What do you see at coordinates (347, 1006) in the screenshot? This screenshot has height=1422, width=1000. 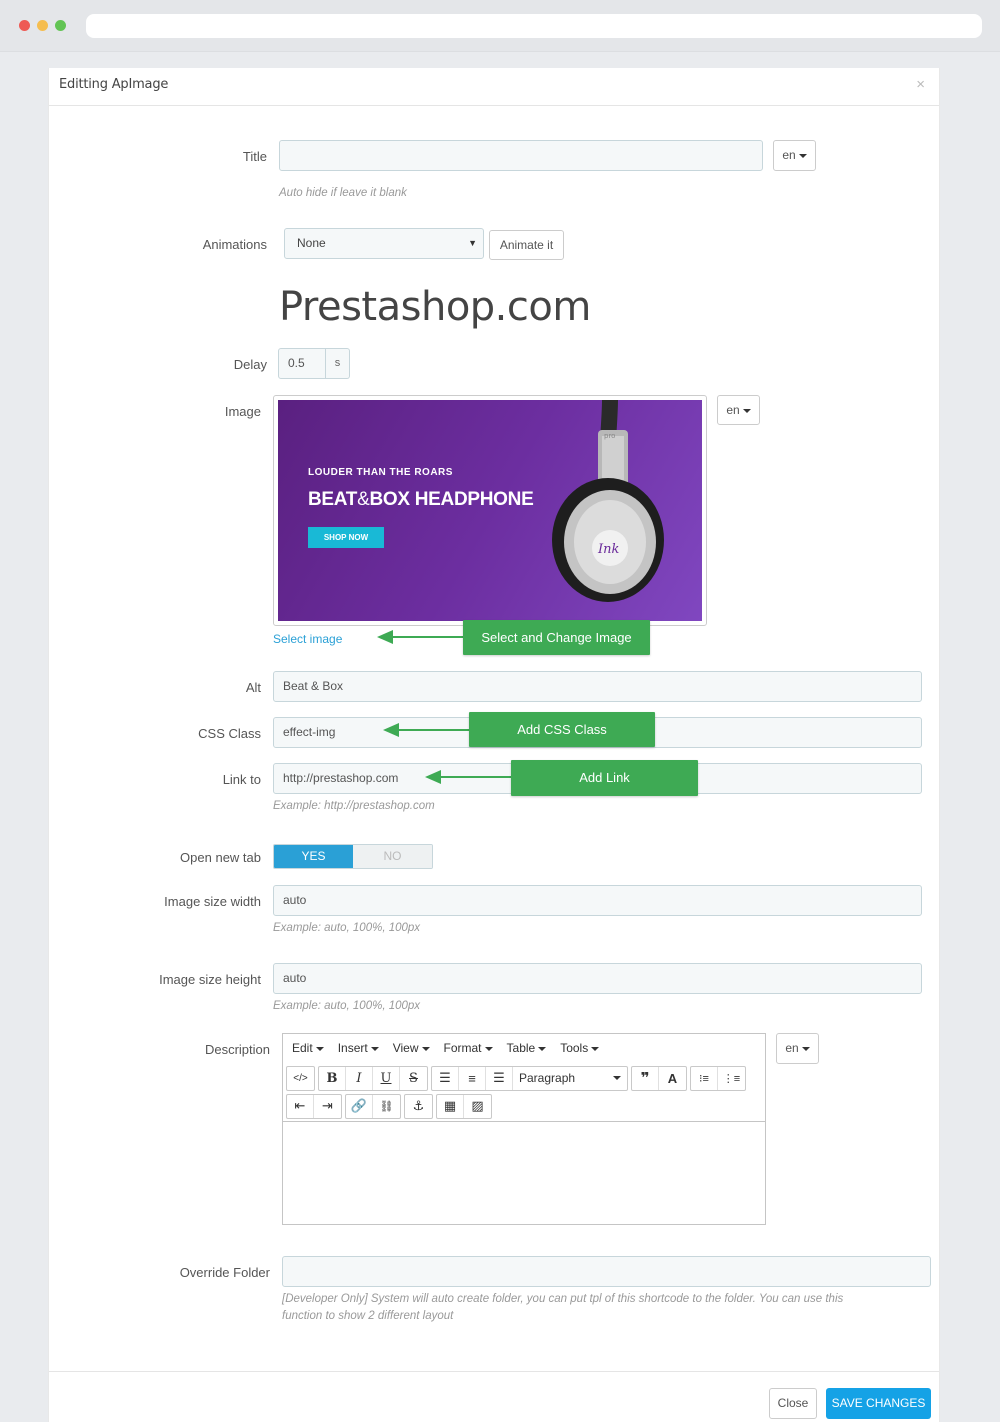 I see `image-height-help: Example: auto, 100%, 100px` at bounding box center [347, 1006].